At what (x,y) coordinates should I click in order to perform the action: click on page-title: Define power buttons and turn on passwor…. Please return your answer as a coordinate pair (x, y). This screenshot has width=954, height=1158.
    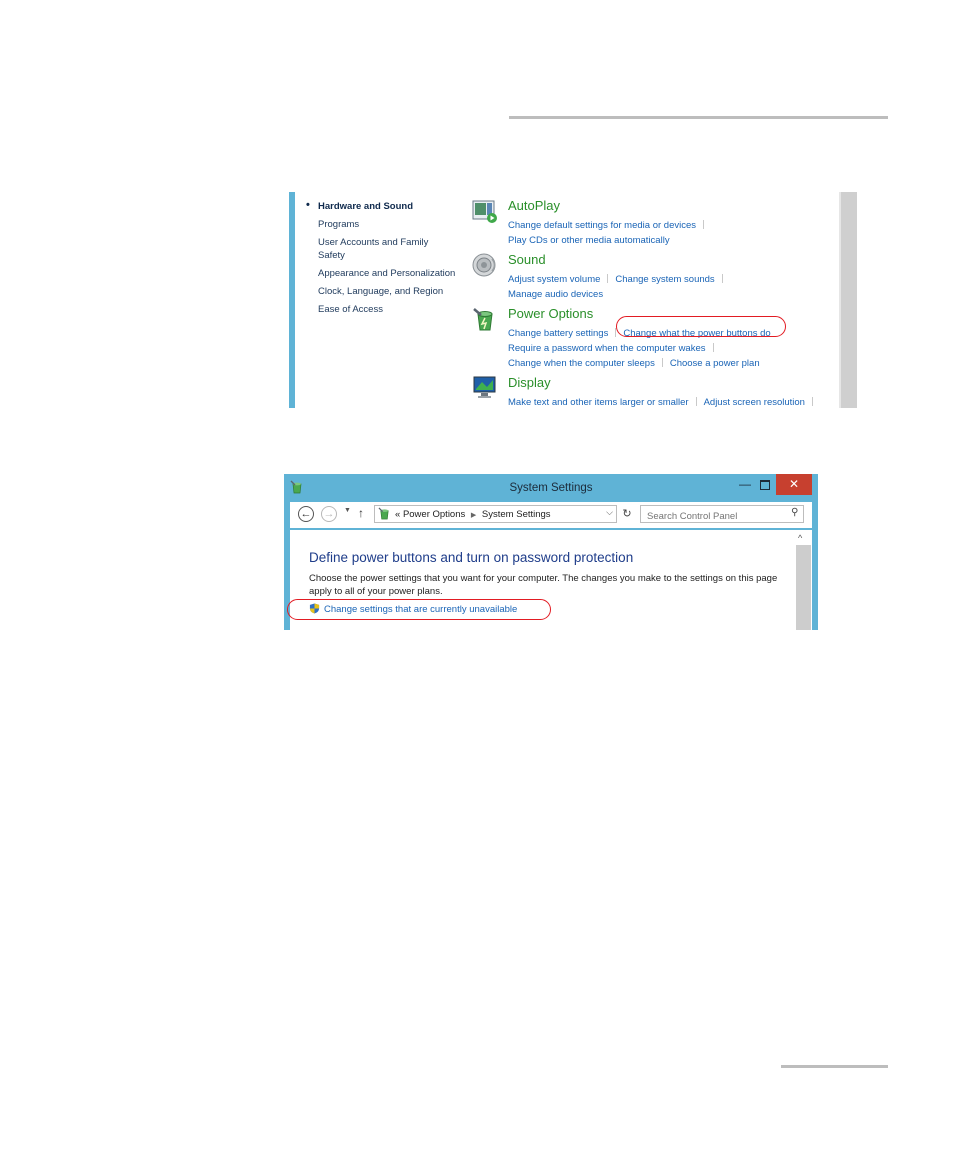
    Looking at the image, I should click on (471, 557).